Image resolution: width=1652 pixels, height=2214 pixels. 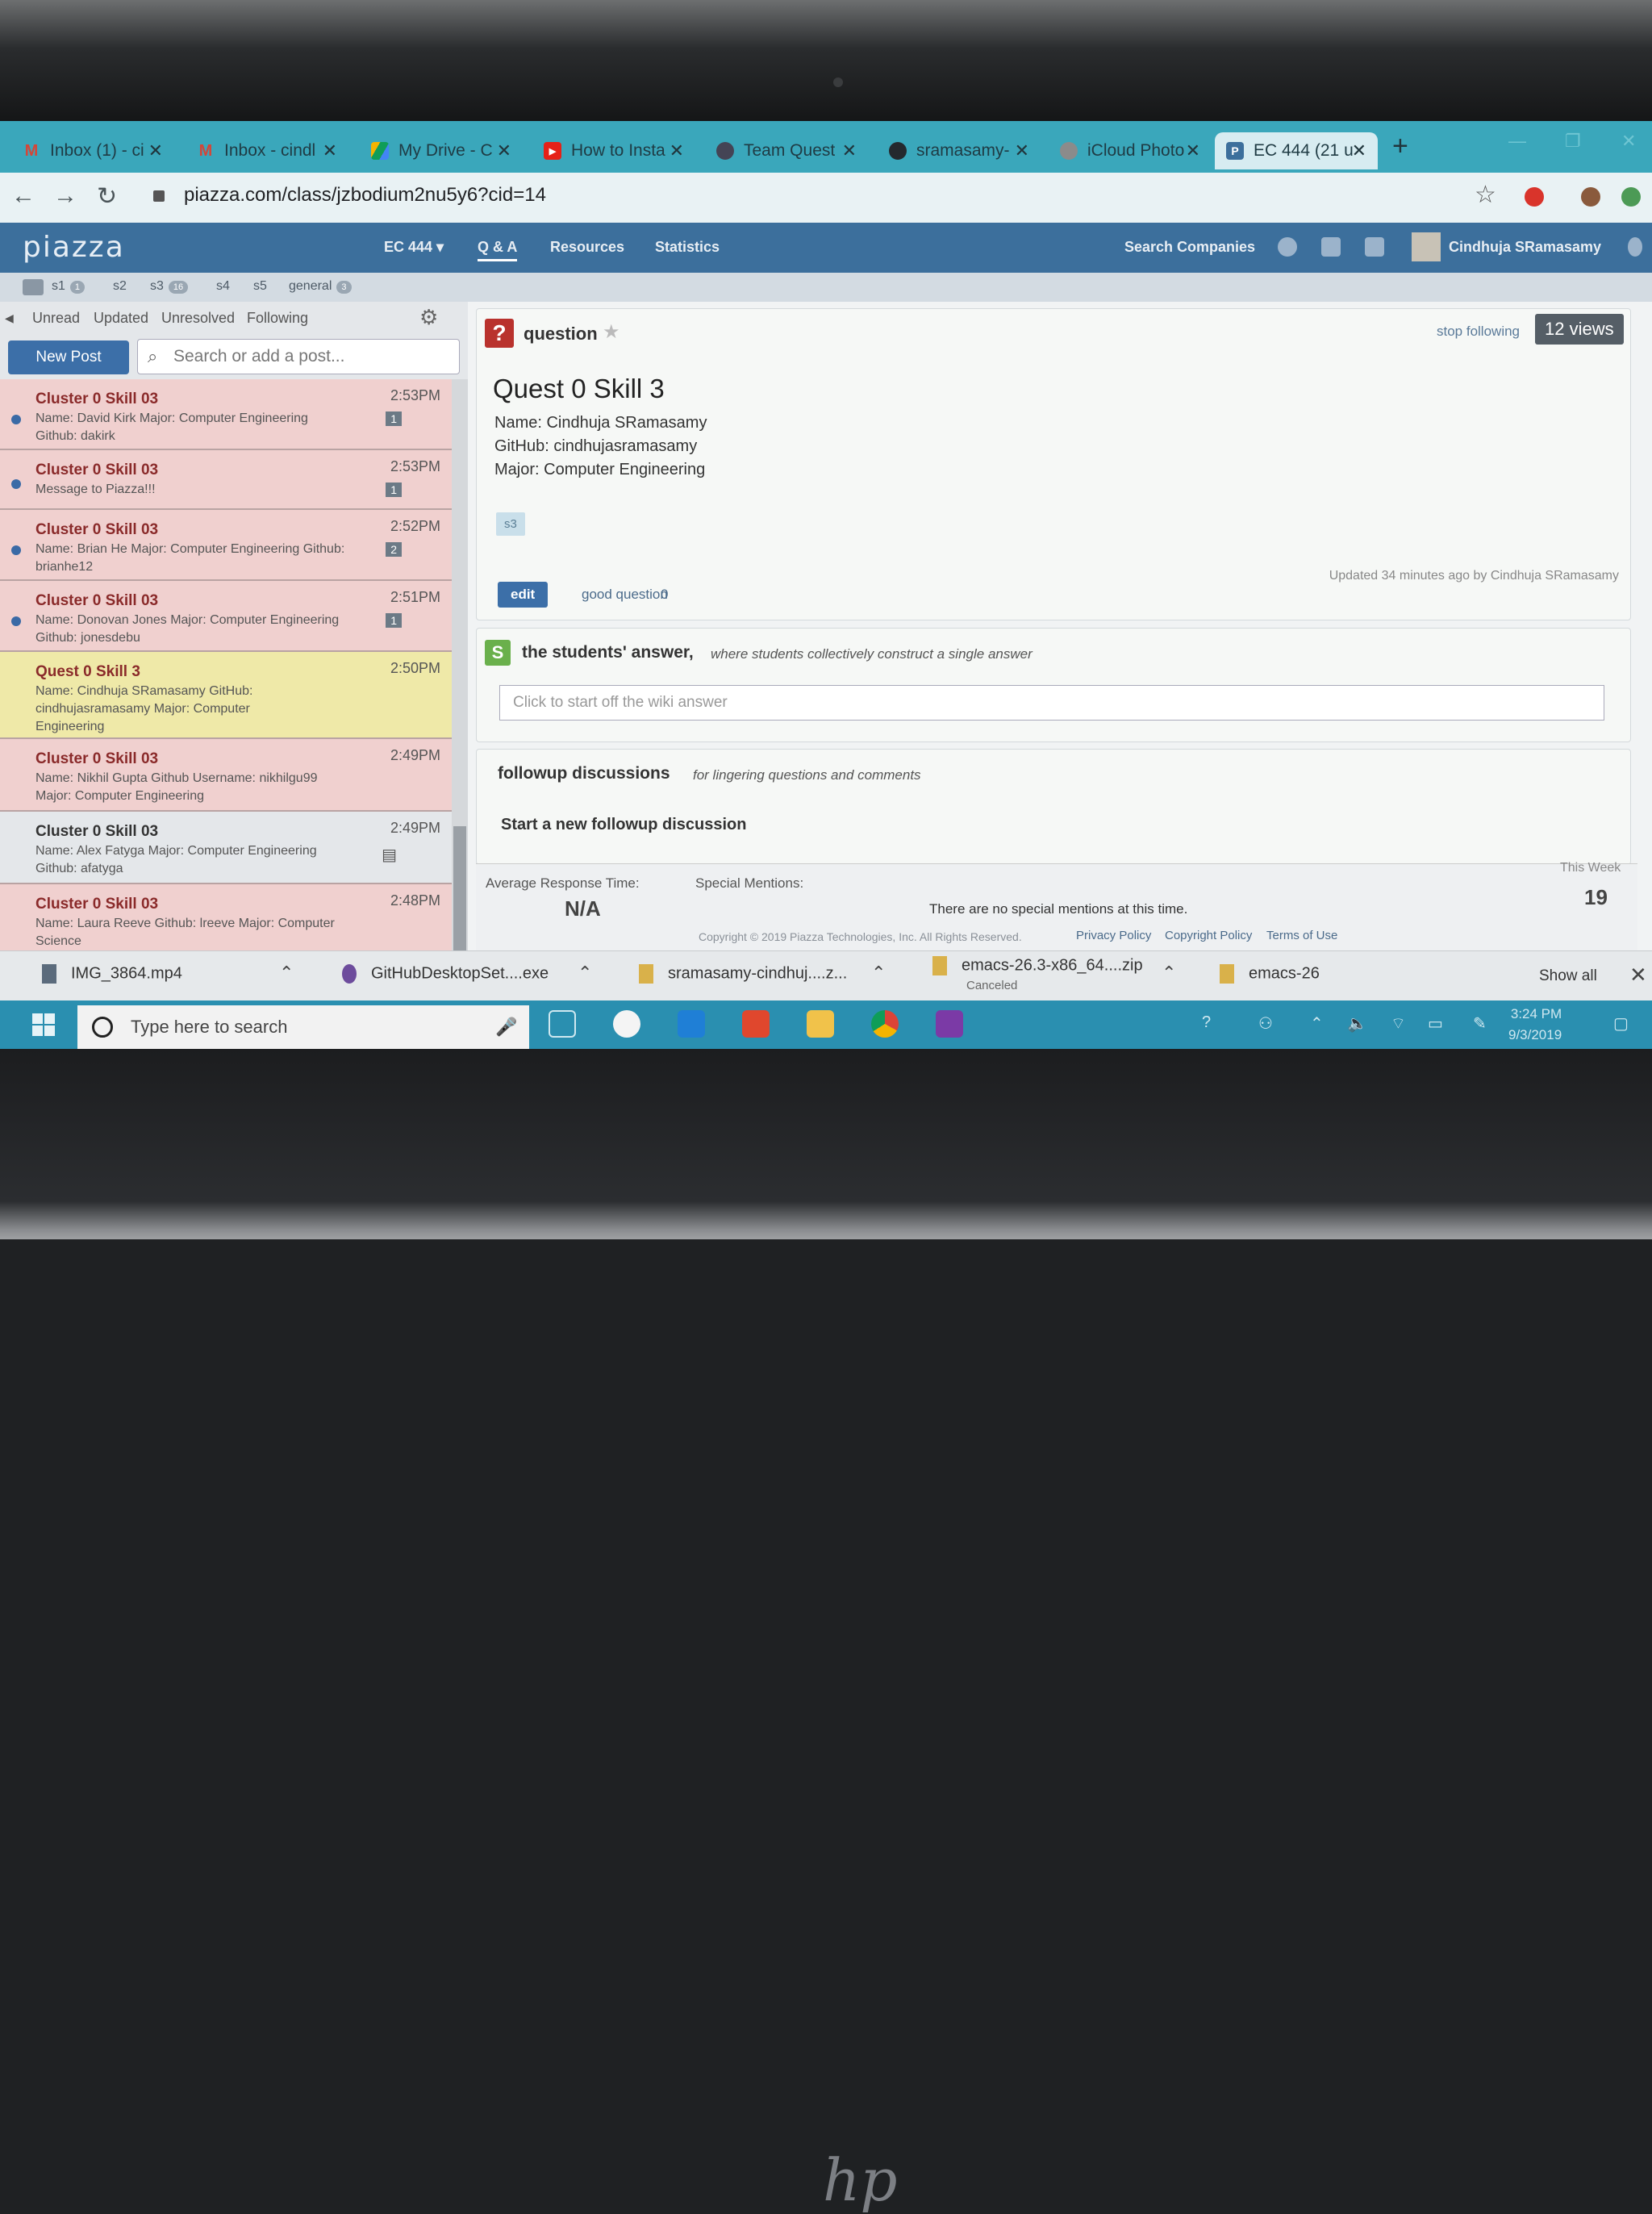 I want to click on start-followup-link: Start a new followup discussion, so click(x=623, y=825).